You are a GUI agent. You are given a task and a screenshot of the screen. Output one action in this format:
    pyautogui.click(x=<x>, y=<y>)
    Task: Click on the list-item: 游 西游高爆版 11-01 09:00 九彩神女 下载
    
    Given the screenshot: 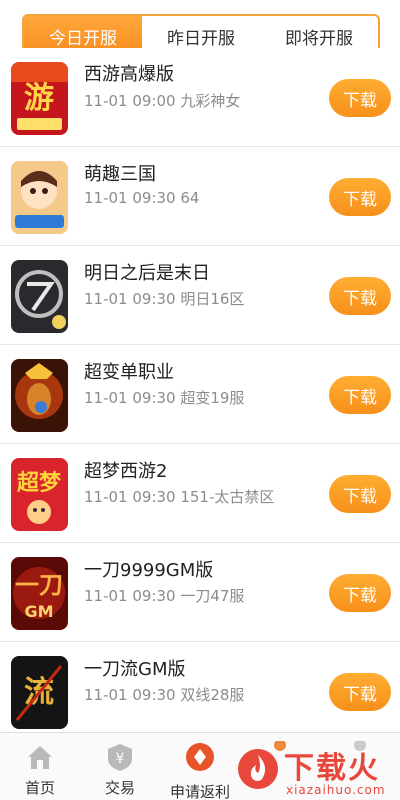 What is the action you would take?
    pyautogui.click(x=200, y=97)
    